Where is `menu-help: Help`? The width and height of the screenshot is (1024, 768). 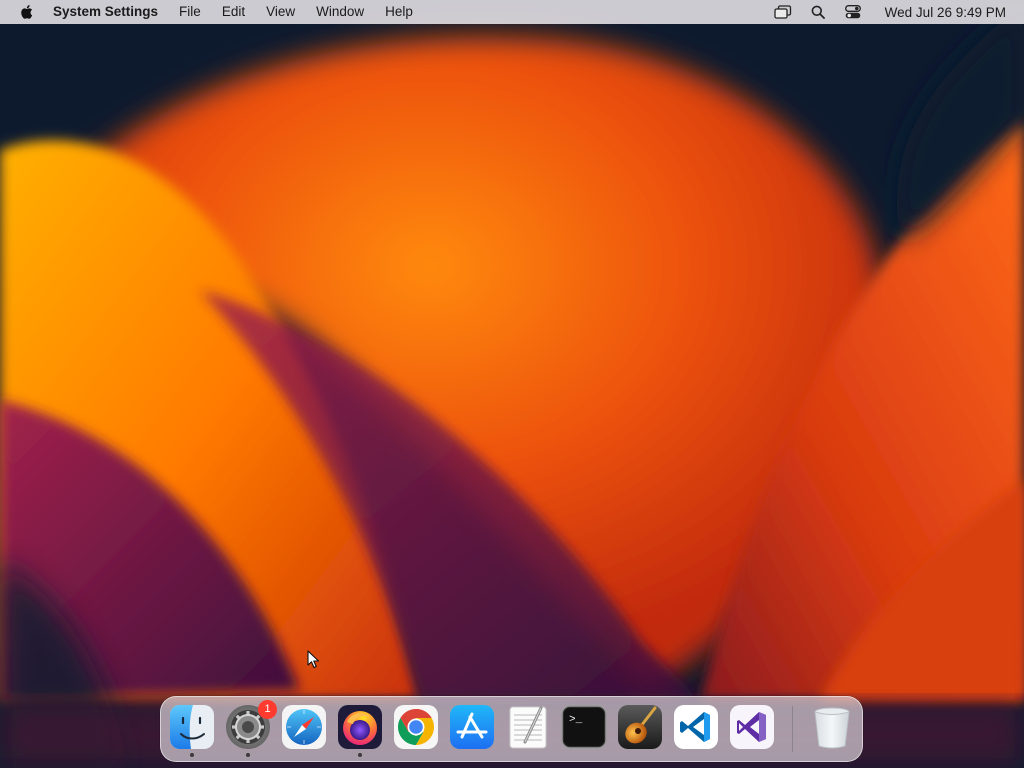
menu-help: Help is located at coordinates (399, 12).